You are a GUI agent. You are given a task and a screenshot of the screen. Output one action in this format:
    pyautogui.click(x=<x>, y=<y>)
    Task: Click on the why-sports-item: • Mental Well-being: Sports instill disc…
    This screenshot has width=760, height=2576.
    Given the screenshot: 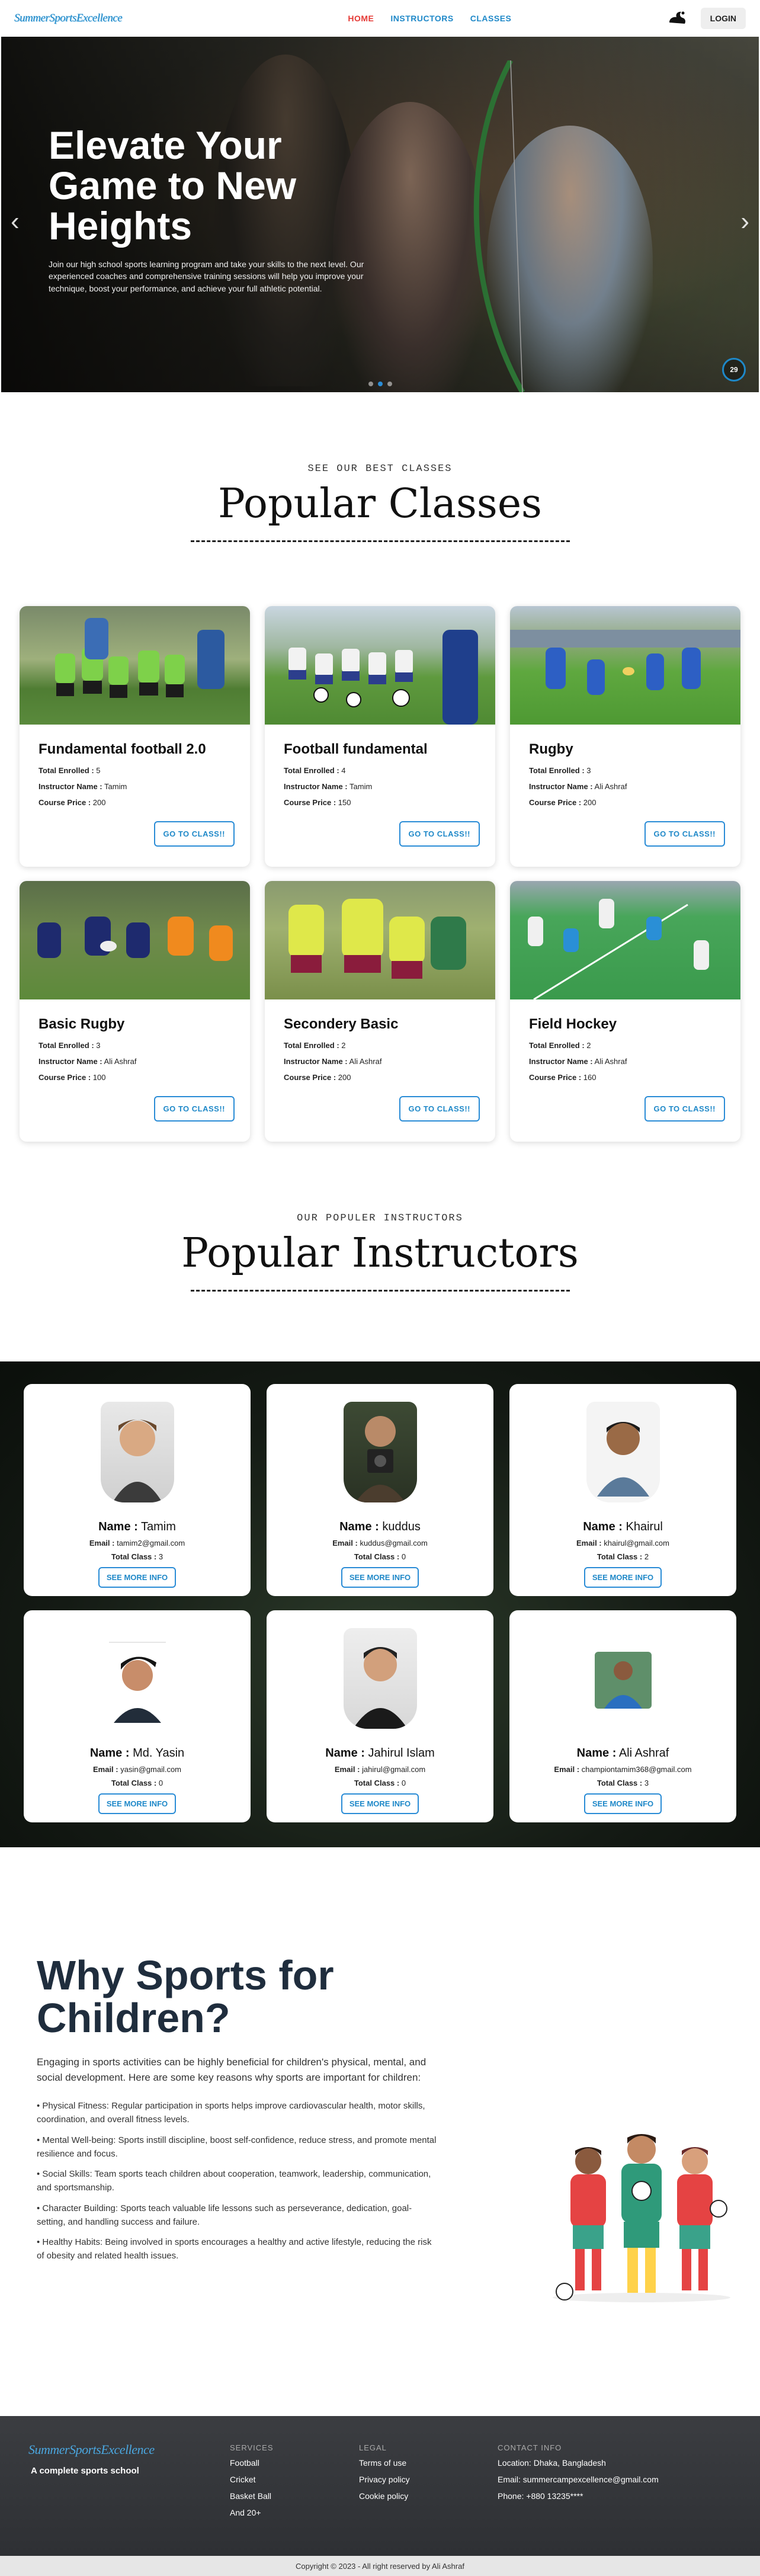 What is the action you would take?
    pyautogui.click(x=237, y=2147)
    